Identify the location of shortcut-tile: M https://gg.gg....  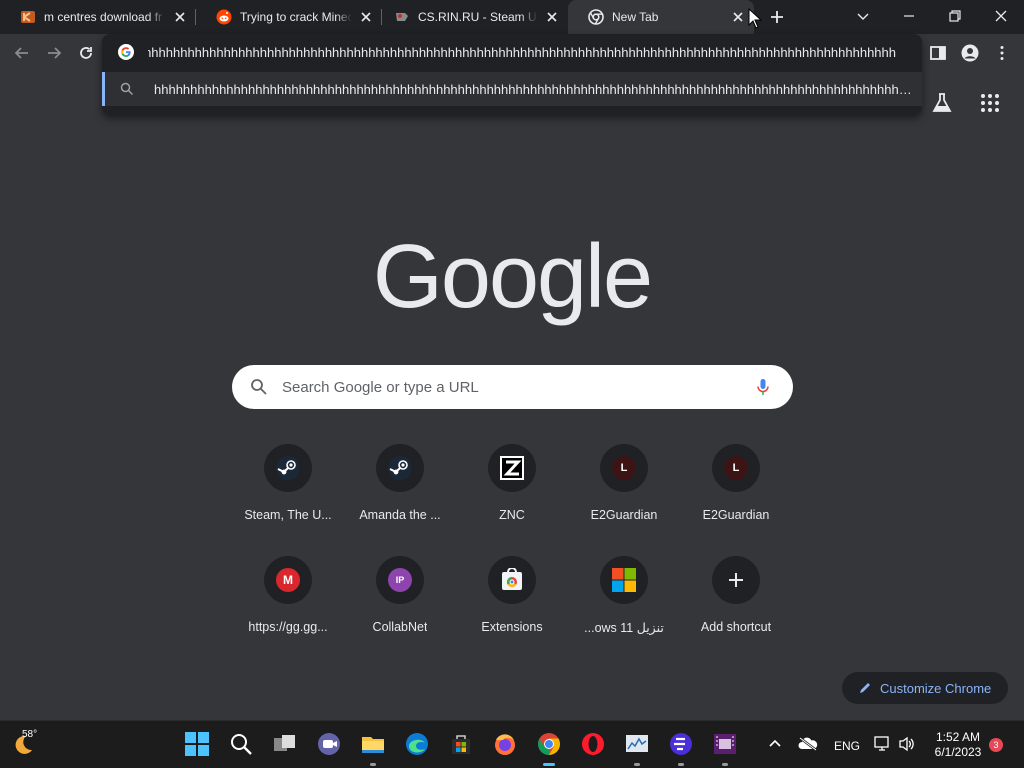
(288, 610).